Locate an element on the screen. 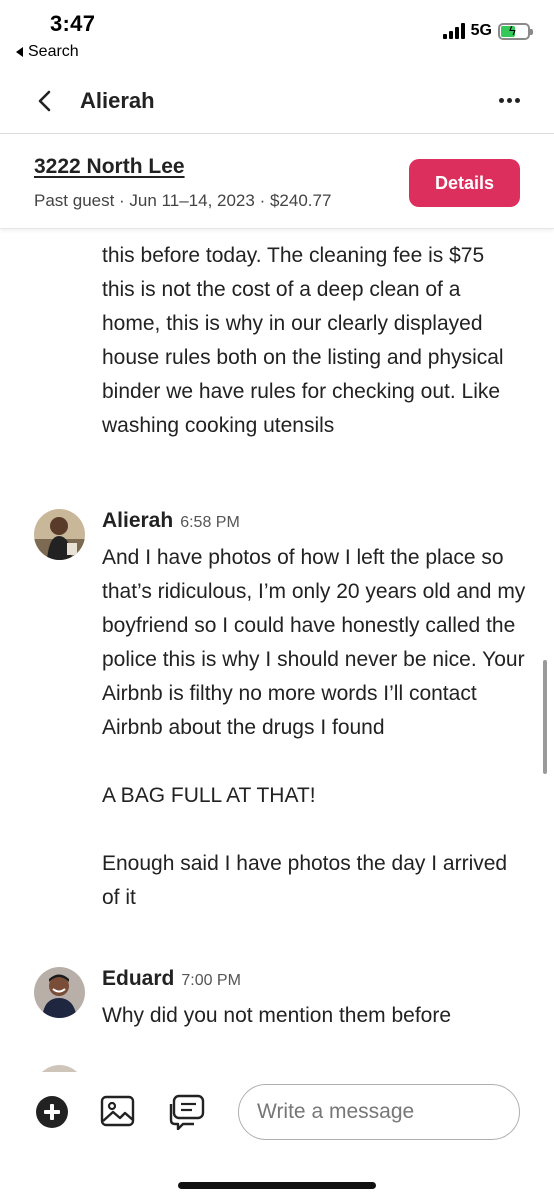 Image resolution: width=554 pixels, height=1200 pixels. plus-icon is located at coordinates (52, 1112).